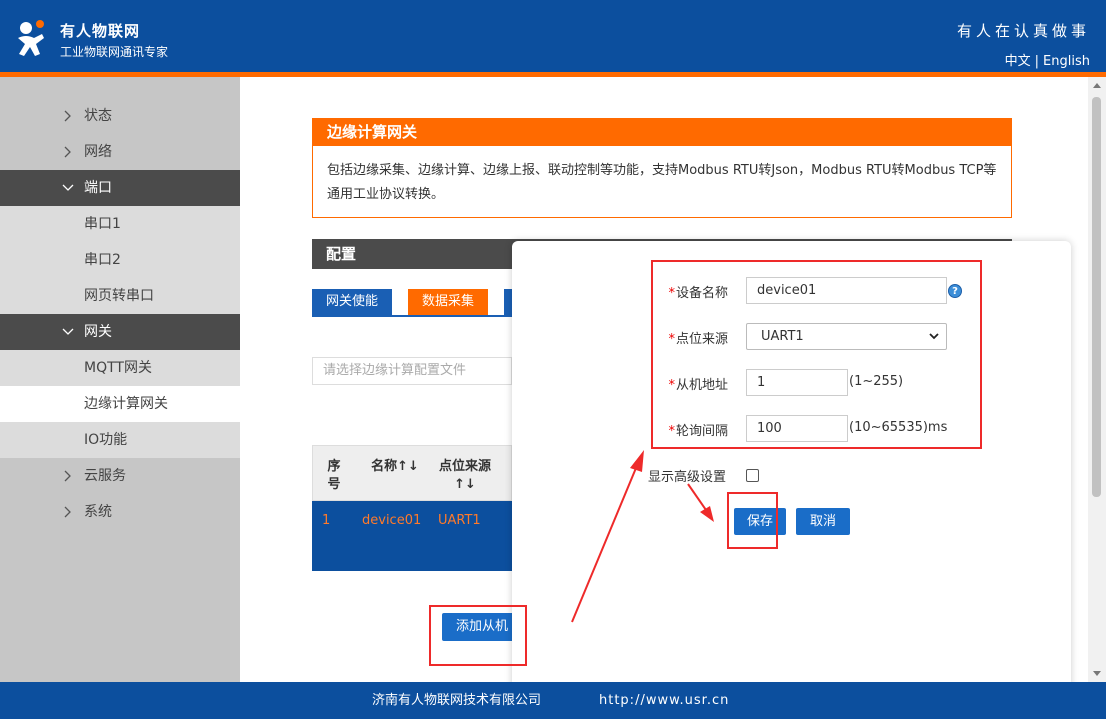 This screenshot has width=1106, height=719. What do you see at coordinates (797, 382) in the screenshot?
I see `slave-address-input: 1` at bounding box center [797, 382].